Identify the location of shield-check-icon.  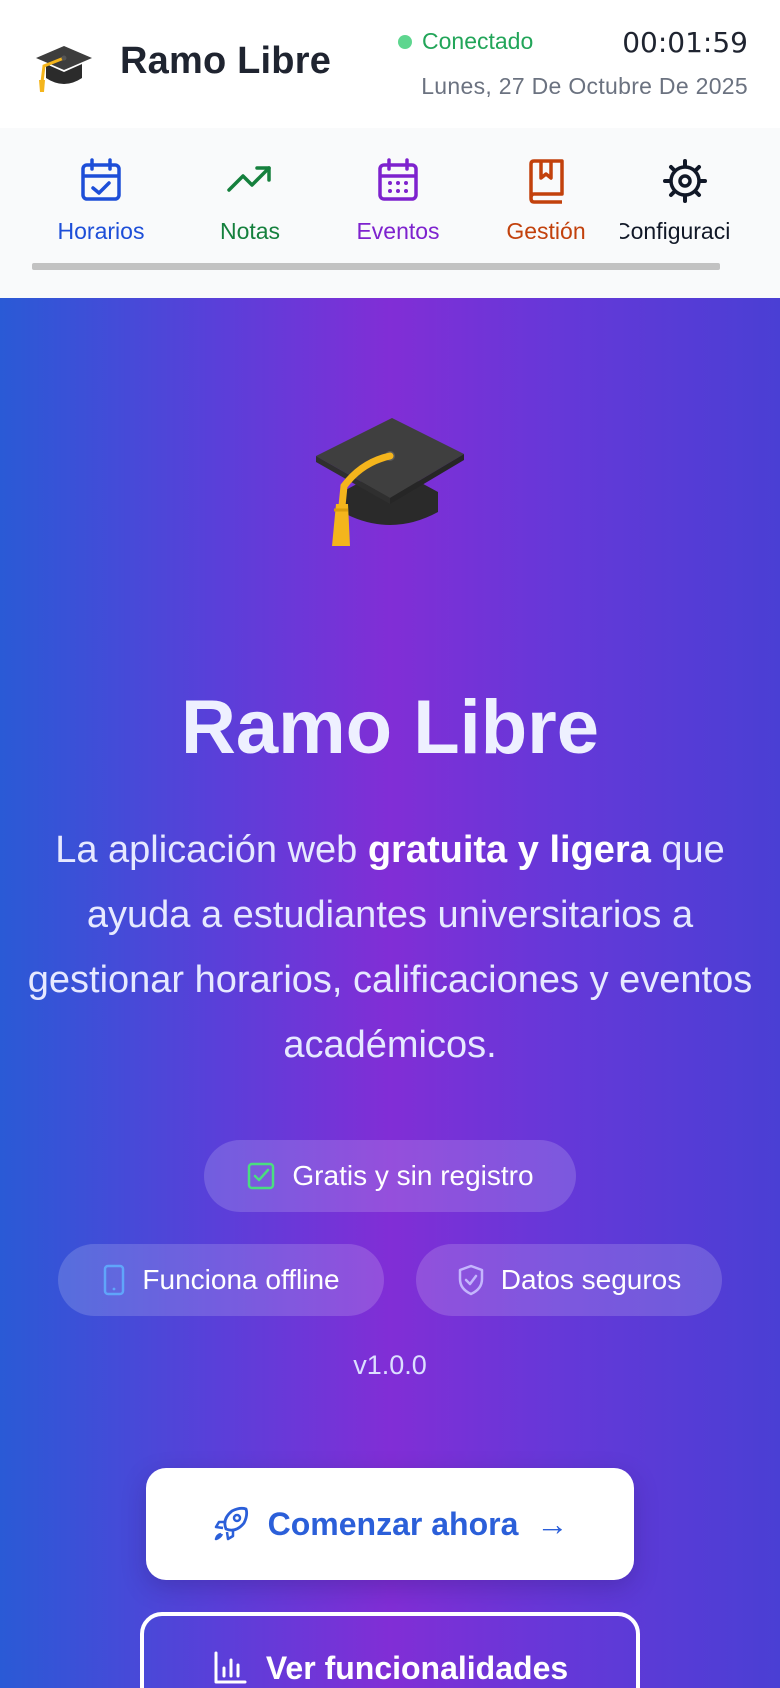
(470, 1280).